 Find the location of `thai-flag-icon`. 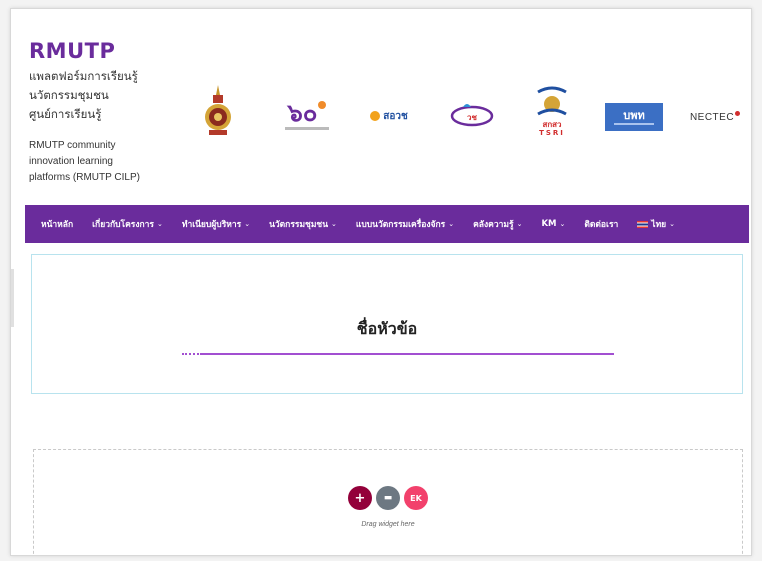

thai-flag-icon is located at coordinates (643, 224).